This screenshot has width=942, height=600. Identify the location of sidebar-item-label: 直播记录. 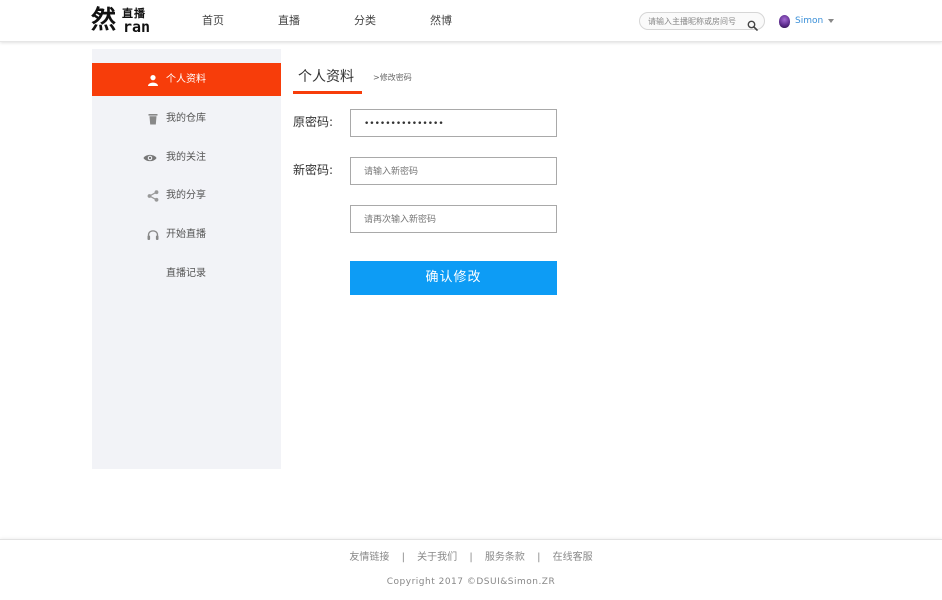
(186, 273).